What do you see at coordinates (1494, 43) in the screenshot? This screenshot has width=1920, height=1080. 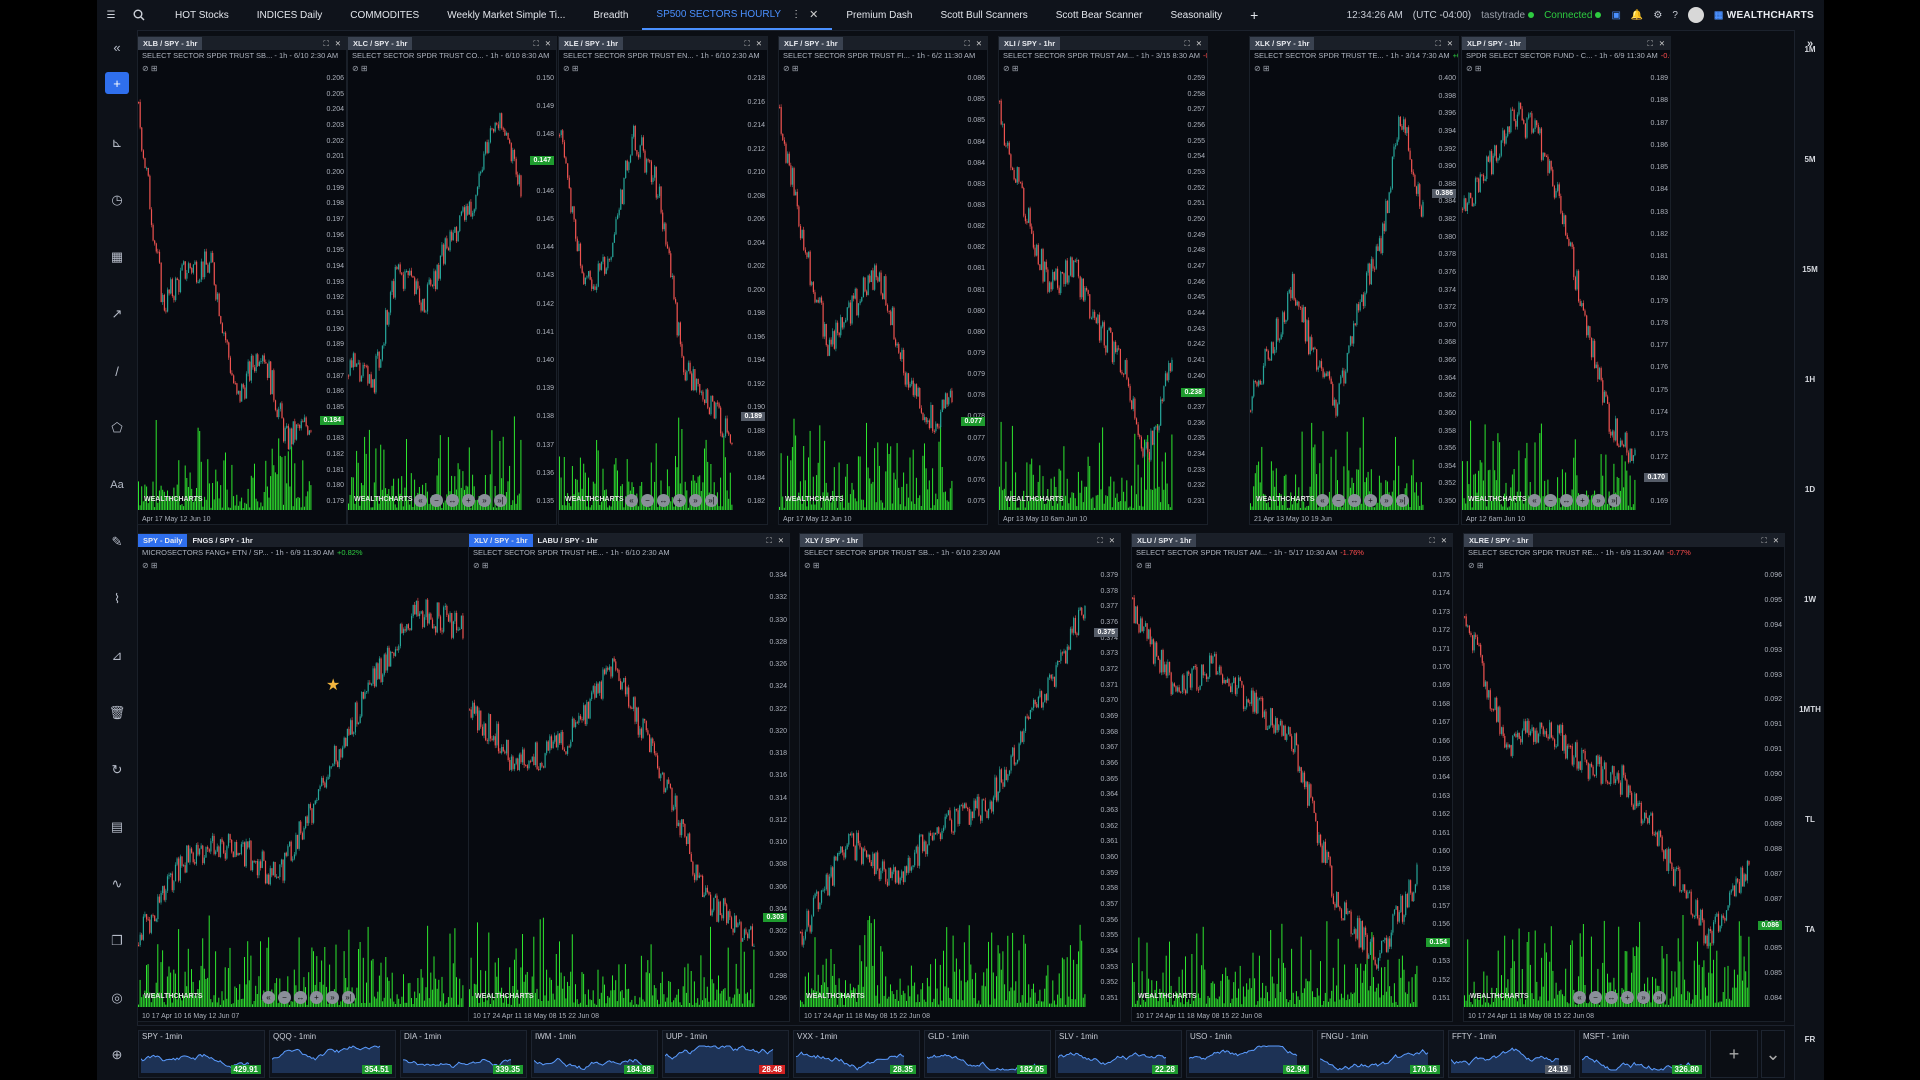 I see `chart-symbol-tab: XLP / SPY - 1hr` at bounding box center [1494, 43].